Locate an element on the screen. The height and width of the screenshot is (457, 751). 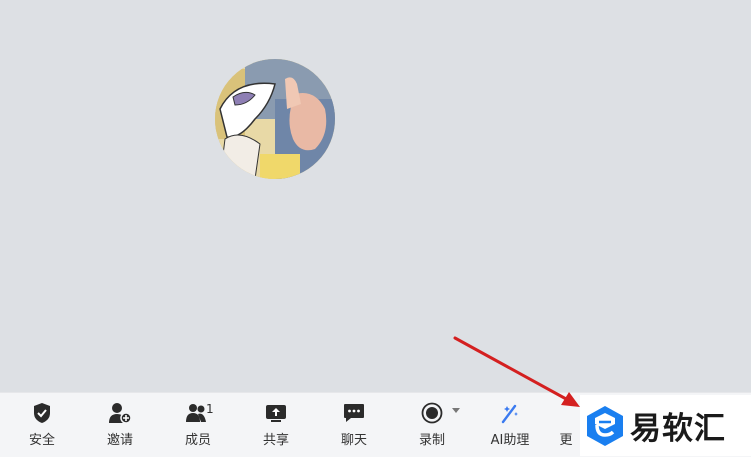
watermark-logo: 易软汇 is located at coordinates (665, 425).